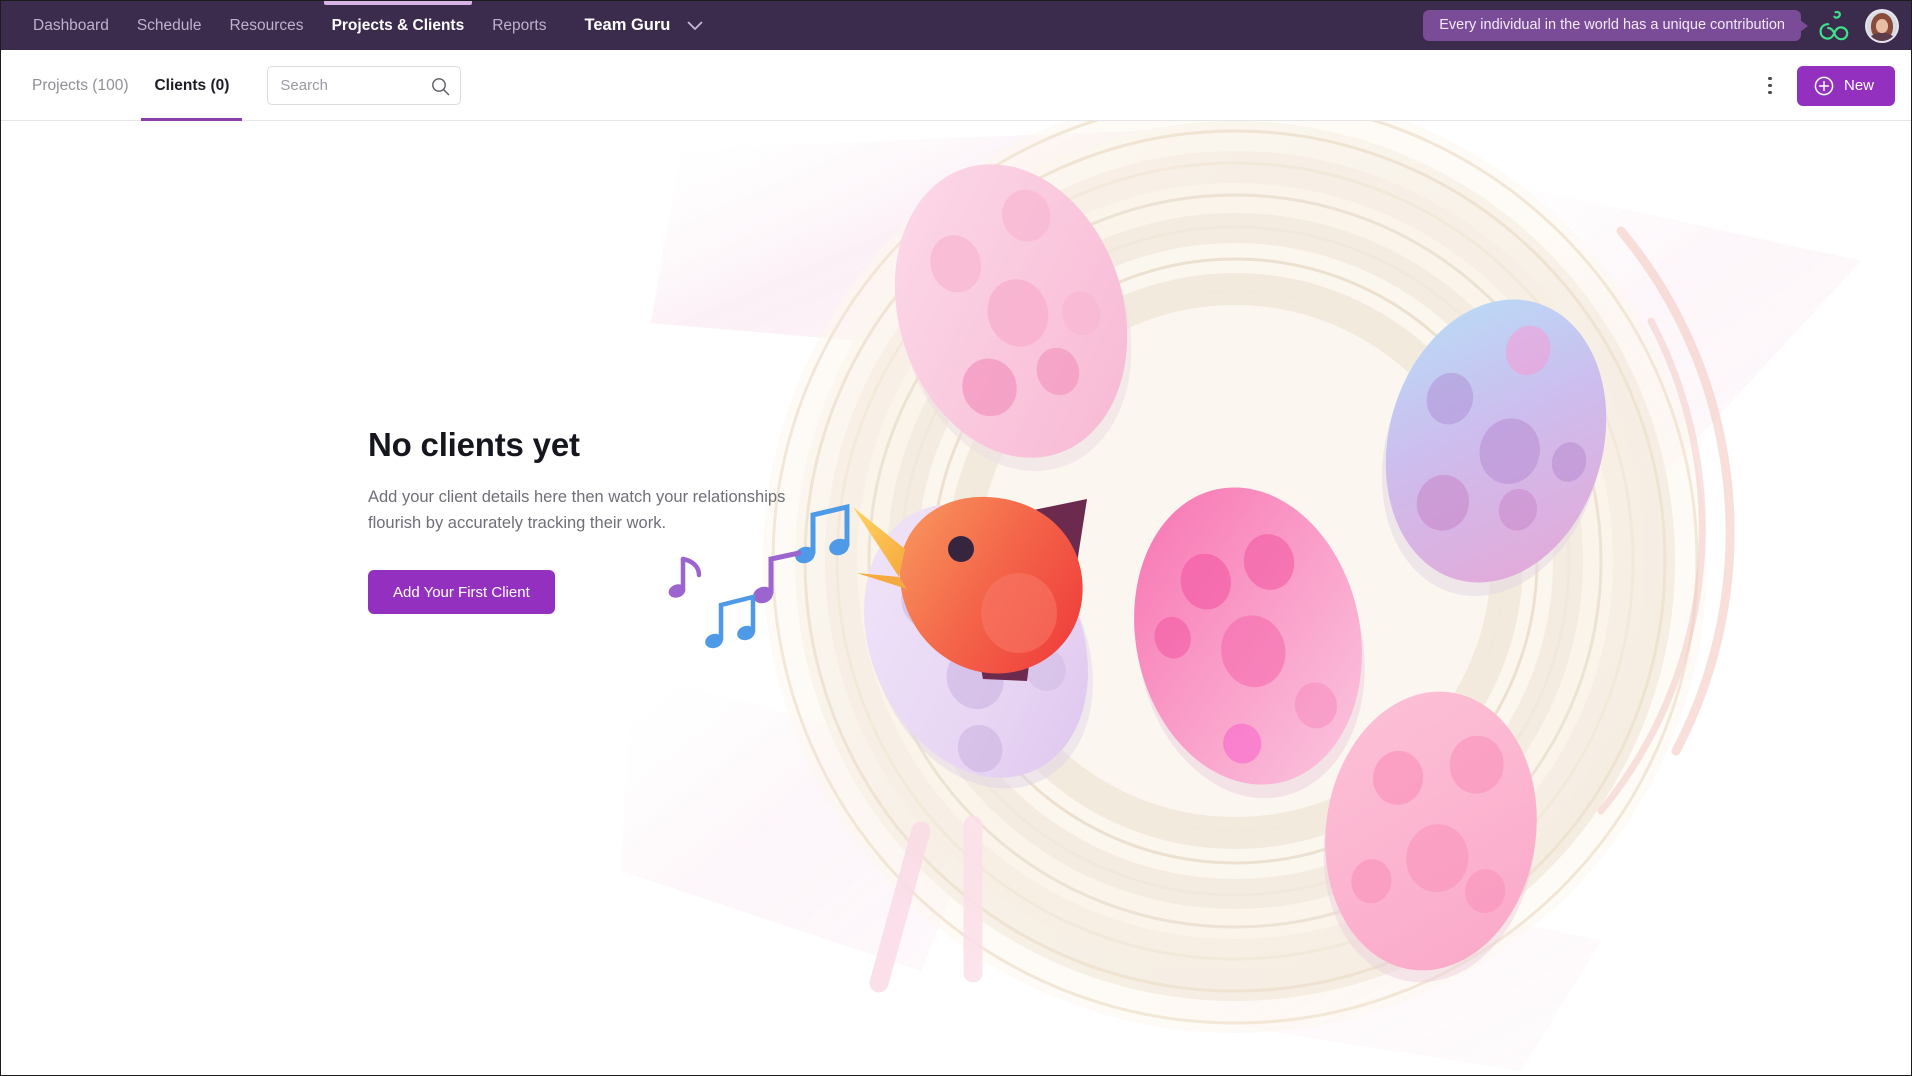 The image size is (1912, 1076). What do you see at coordinates (695, 25) in the screenshot?
I see `chevron-down-icon` at bounding box center [695, 25].